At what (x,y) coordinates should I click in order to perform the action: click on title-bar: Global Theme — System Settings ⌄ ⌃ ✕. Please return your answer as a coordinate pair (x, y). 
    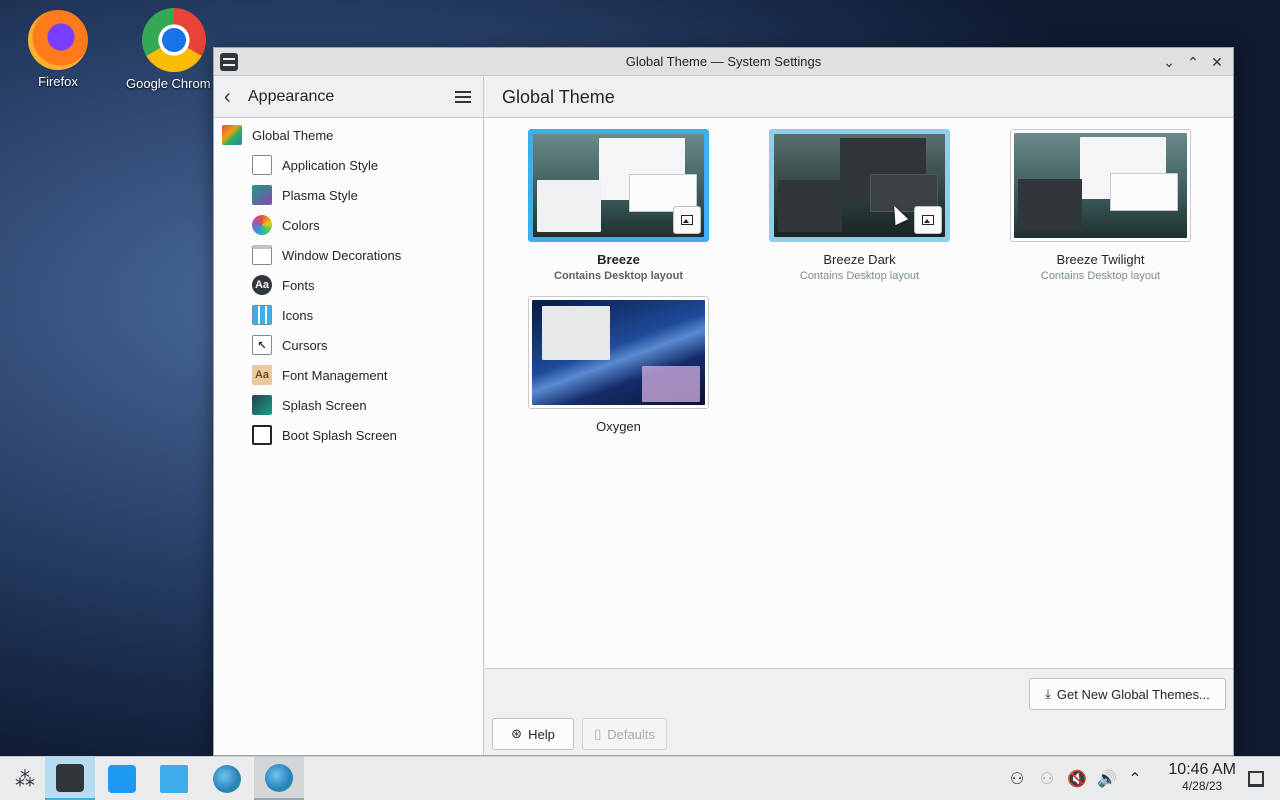
    Looking at the image, I should click on (723, 62).